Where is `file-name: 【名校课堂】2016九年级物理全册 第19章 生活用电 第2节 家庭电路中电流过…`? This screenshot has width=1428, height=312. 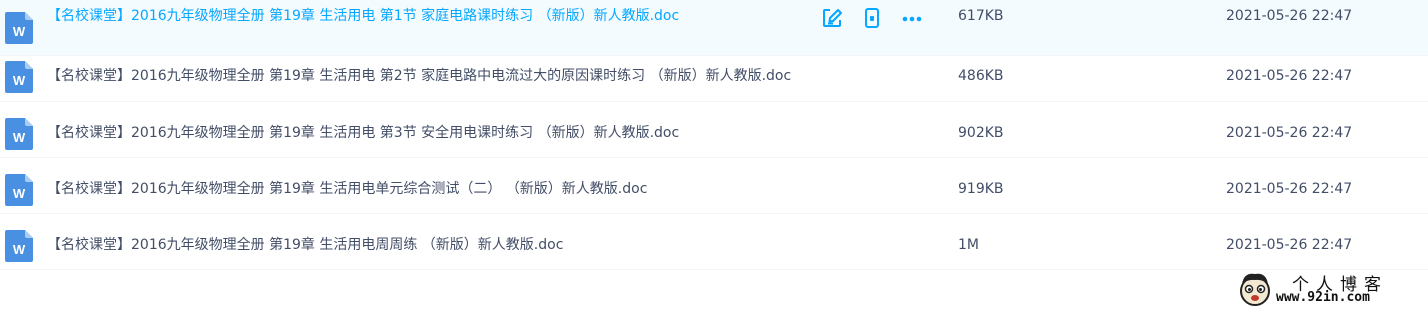
file-name: 【名校课堂】2016九年级物理全册 第19章 生活用电 第2节 家庭电路中电流过… is located at coordinates (419, 73).